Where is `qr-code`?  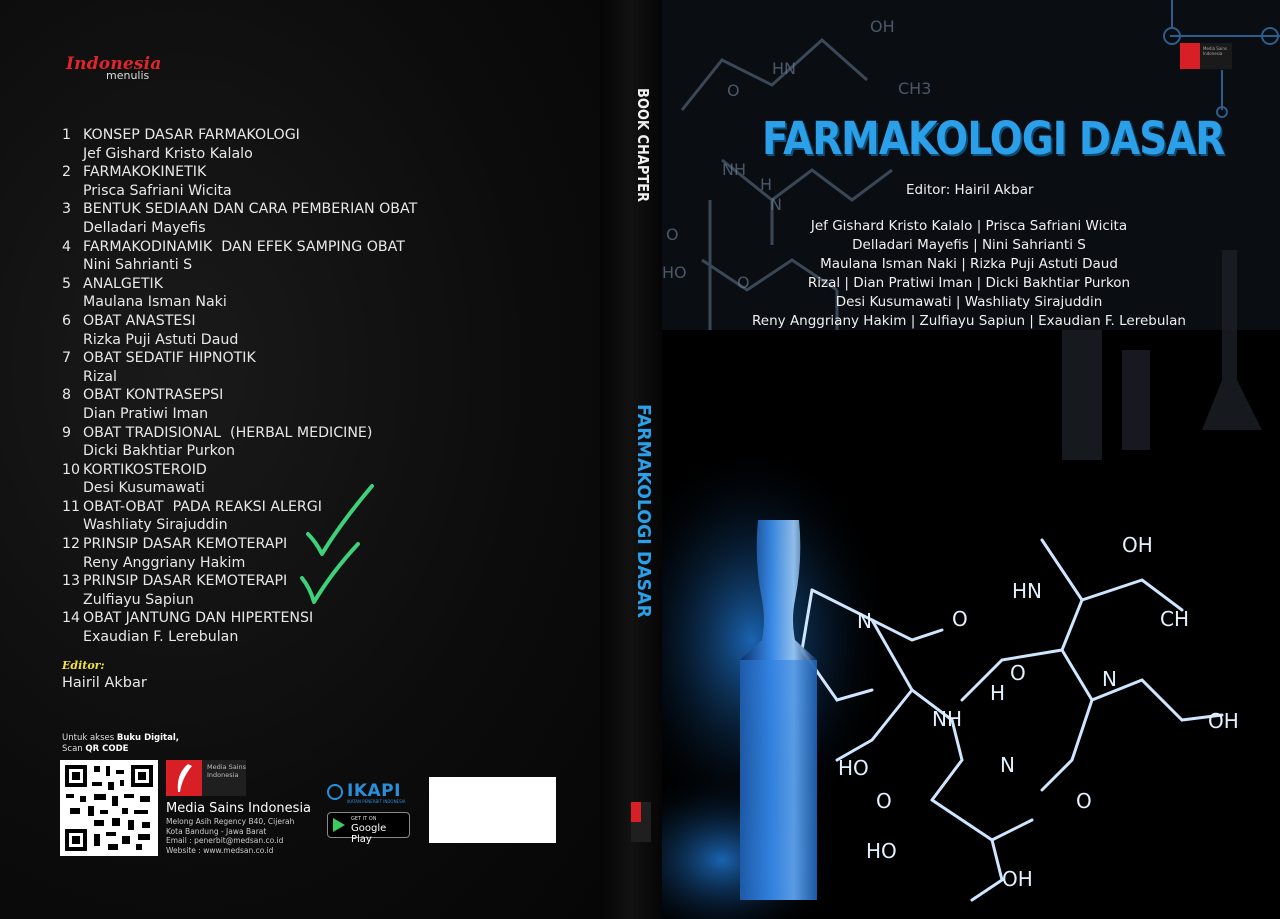 qr-code is located at coordinates (109, 808).